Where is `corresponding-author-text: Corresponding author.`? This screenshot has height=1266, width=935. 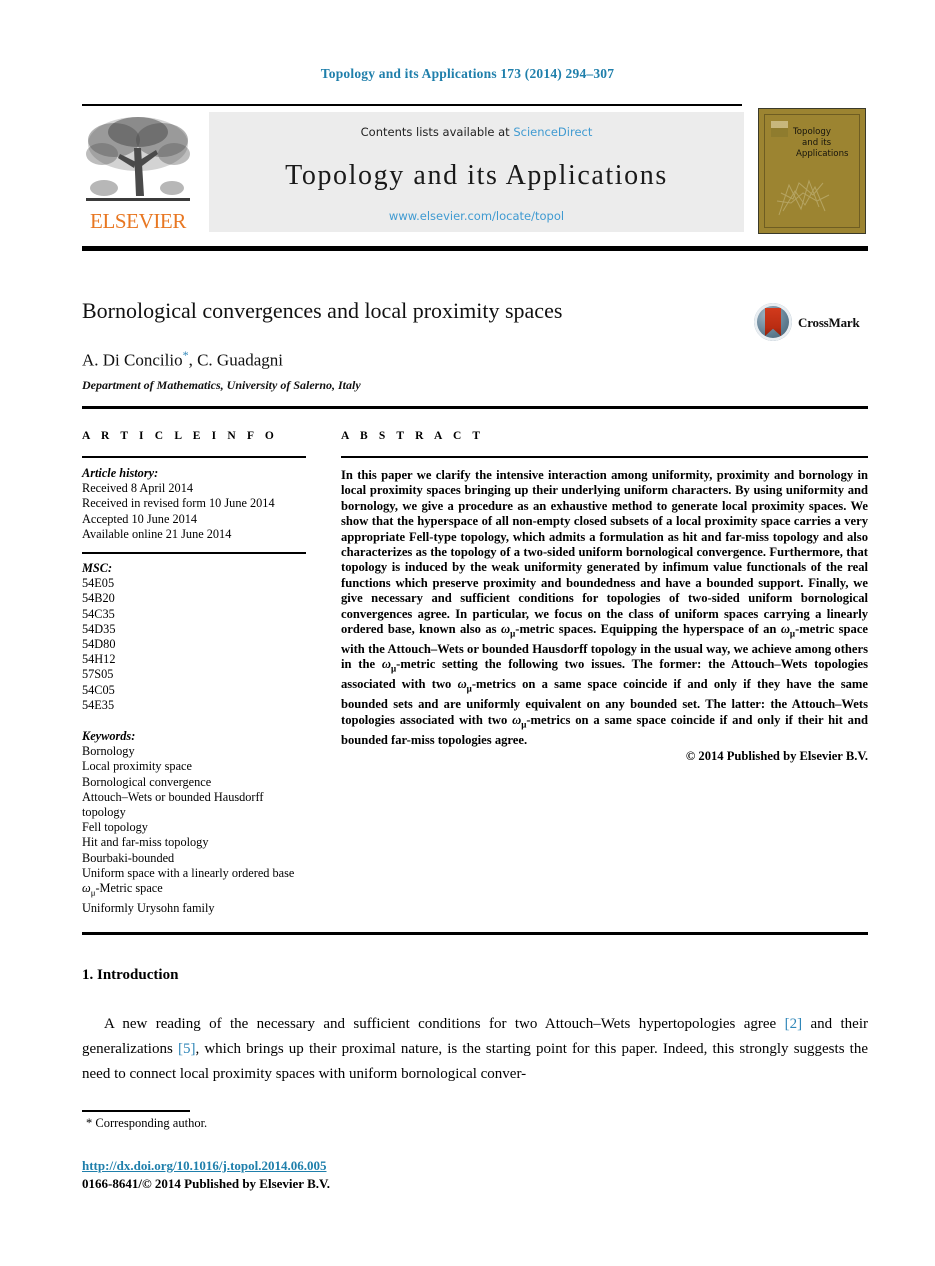 corresponding-author-text: Corresponding author. is located at coordinates (151, 1123).